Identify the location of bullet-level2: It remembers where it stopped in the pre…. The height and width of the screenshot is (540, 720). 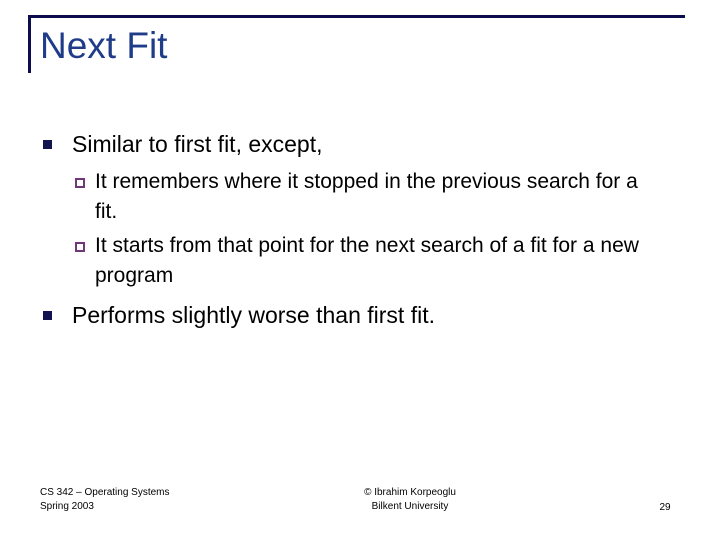
(360, 197).